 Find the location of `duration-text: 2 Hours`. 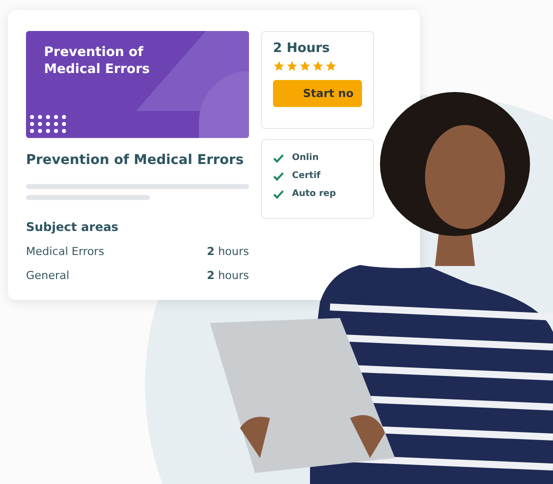

duration-text: 2 Hours is located at coordinates (302, 48).